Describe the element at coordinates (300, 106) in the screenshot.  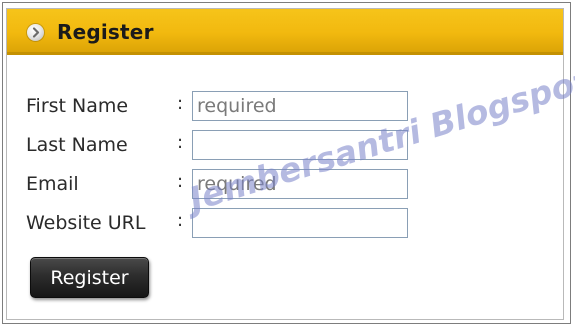
I see `first-name-input` at that location.